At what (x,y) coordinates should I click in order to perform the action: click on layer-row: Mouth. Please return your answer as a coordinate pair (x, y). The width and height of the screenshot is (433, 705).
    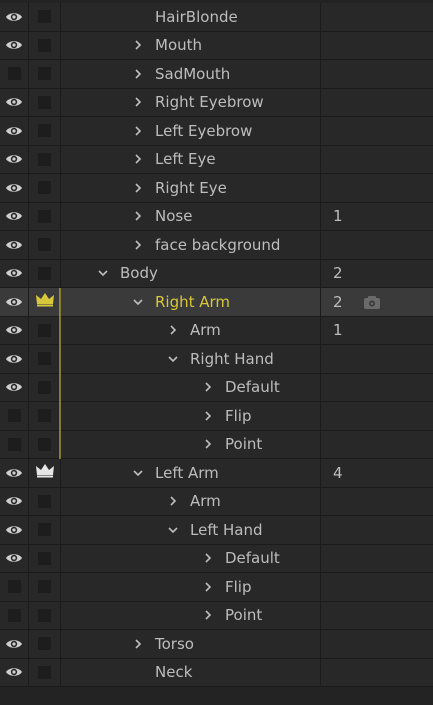
    Looking at the image, I should click on (216, 45).